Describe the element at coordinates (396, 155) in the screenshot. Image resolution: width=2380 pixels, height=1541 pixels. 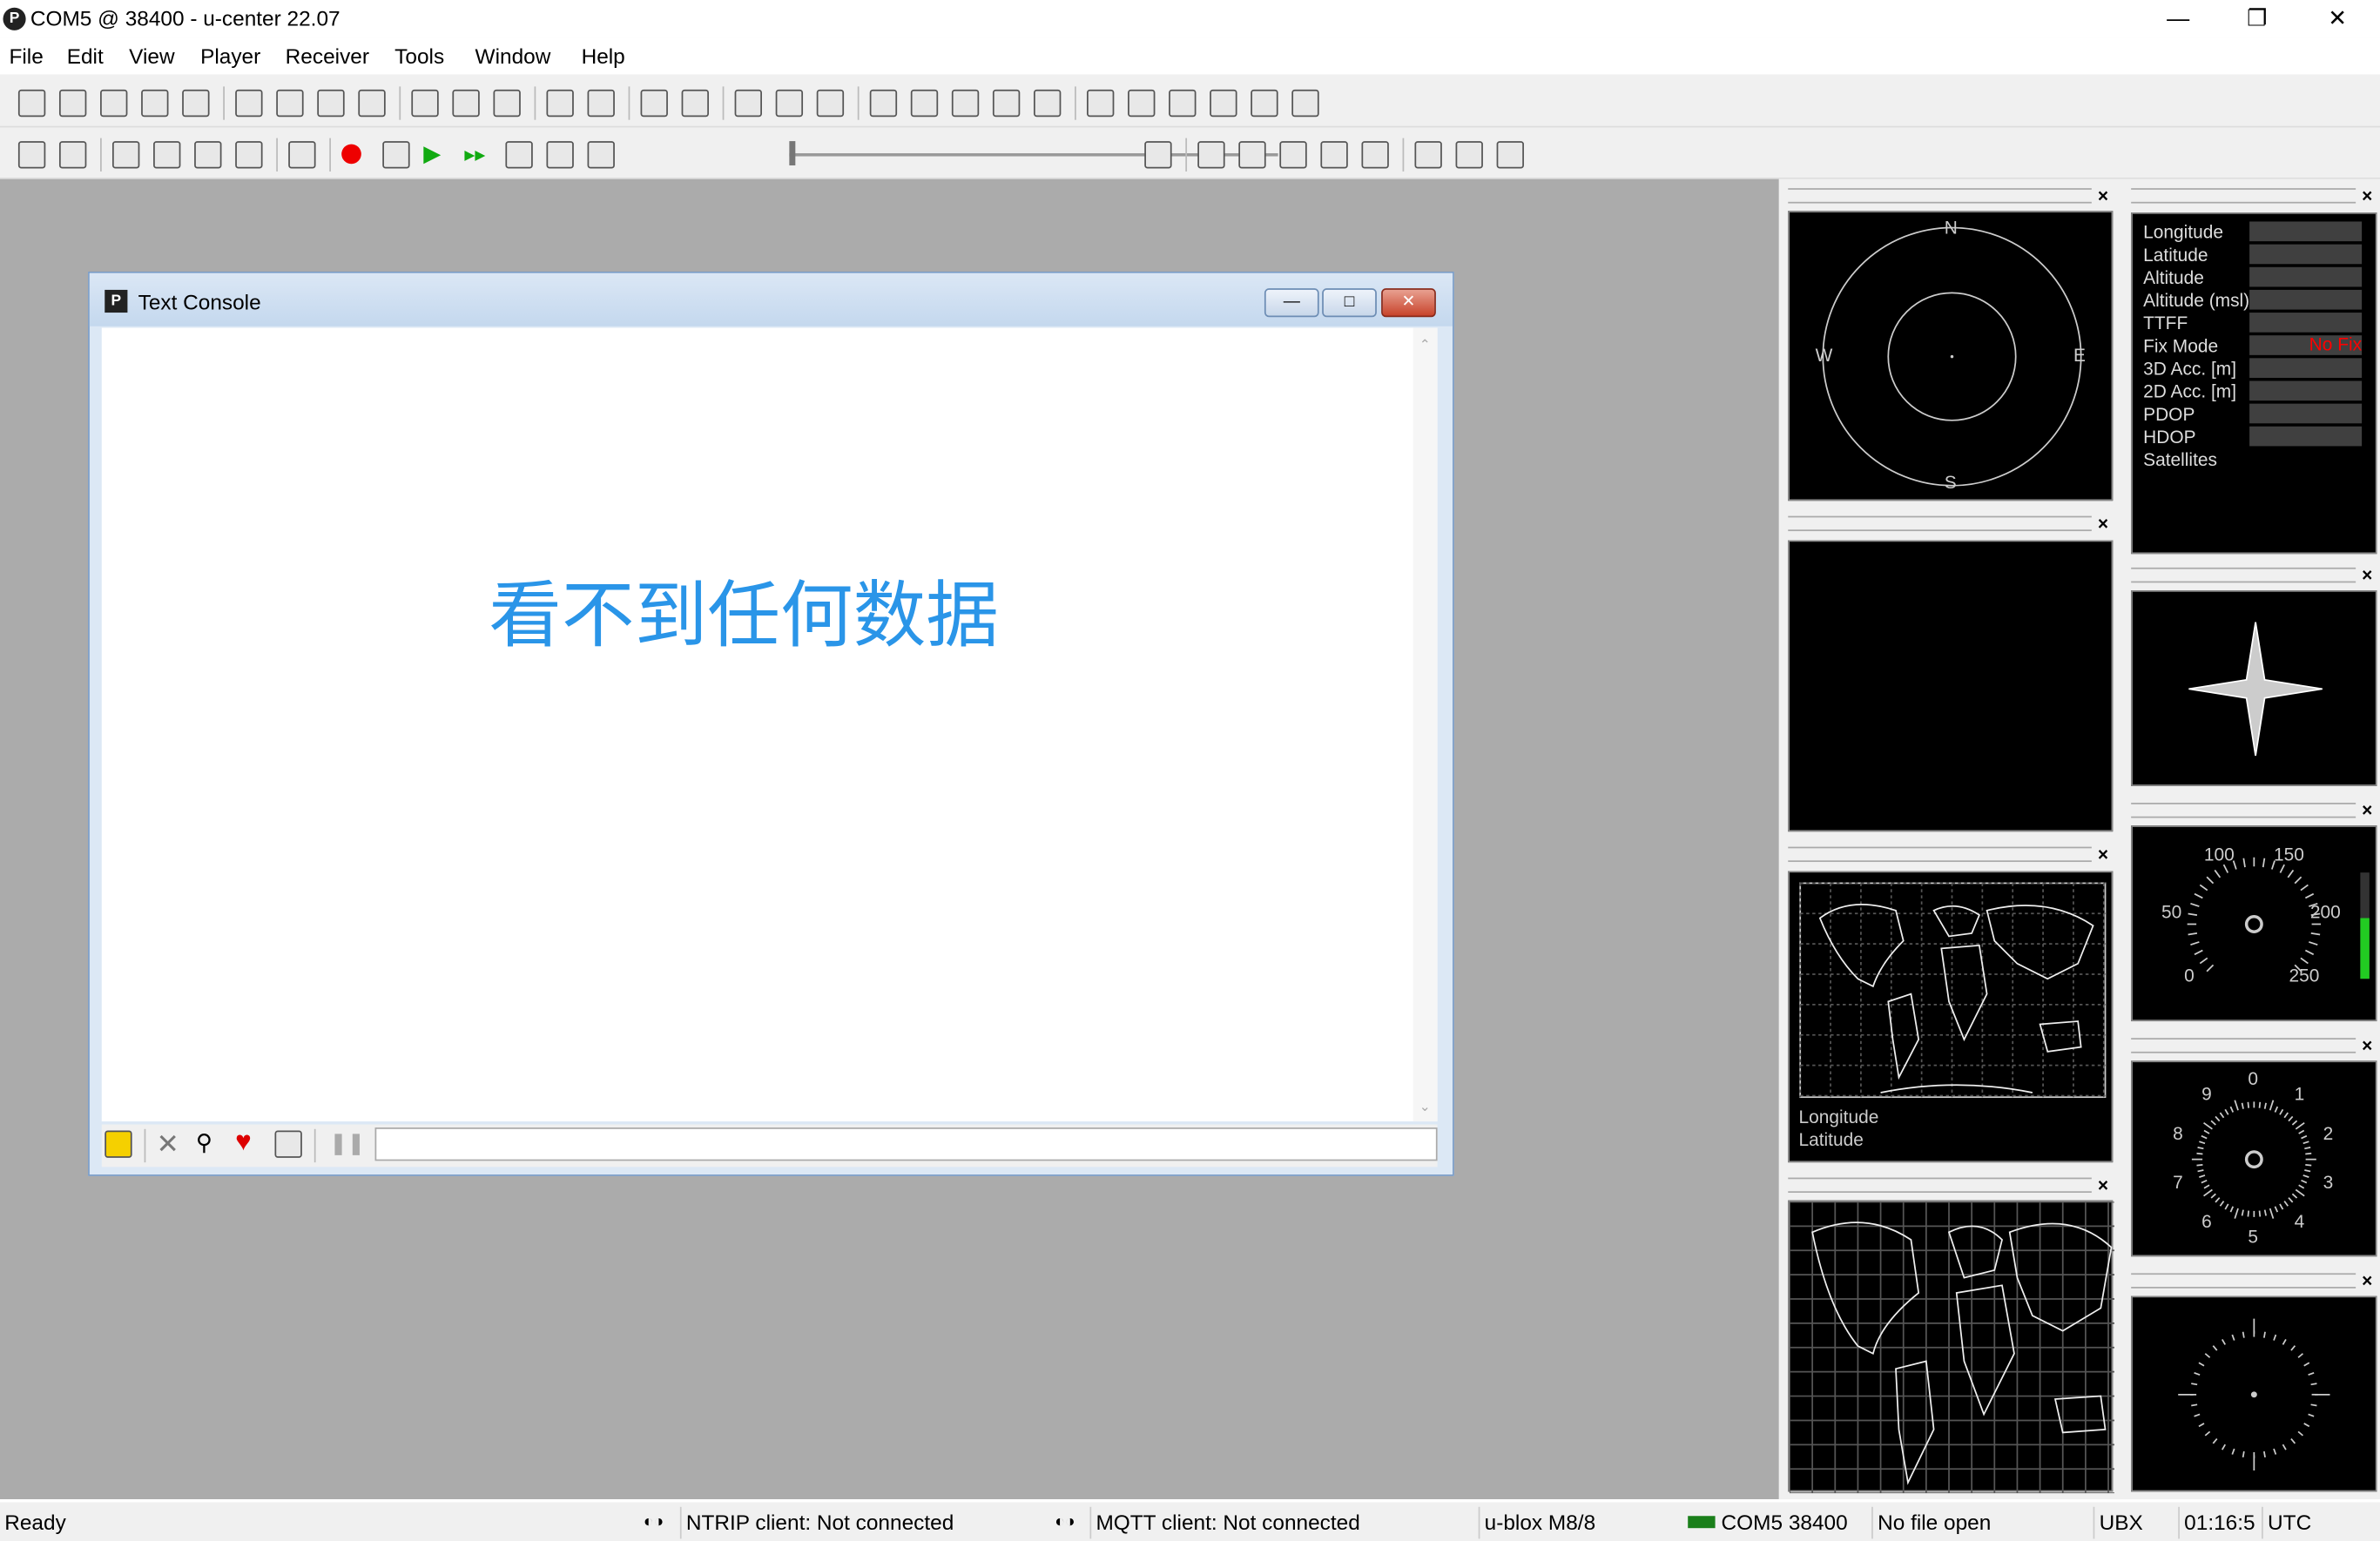
I see `pause-icon` at that location.